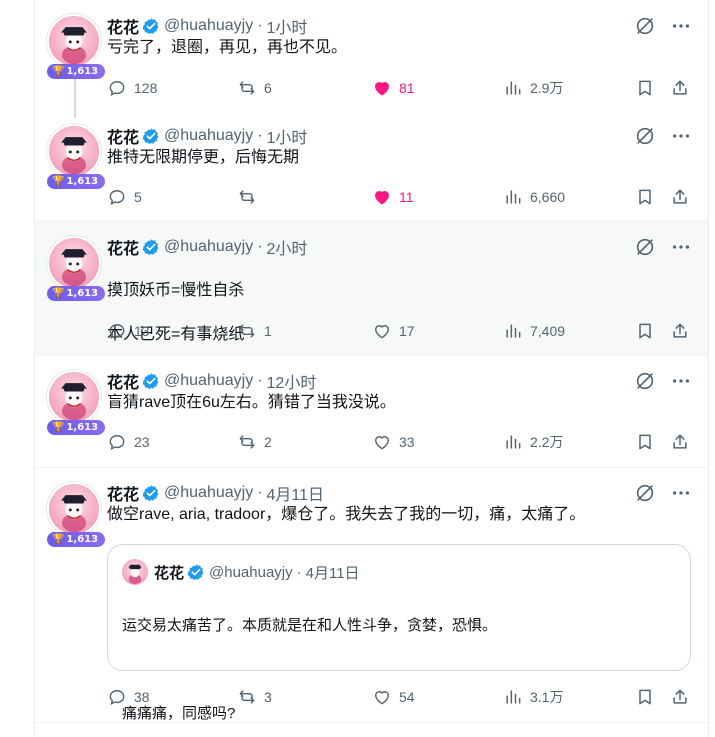 The height and width of the screenshot is (737, 715). I want to click on tweet-content: 花花 @huahuayjy · 2小时 摸顶妖币=慢性自杀 本人已死=有事烧纸, so click(399, 302).